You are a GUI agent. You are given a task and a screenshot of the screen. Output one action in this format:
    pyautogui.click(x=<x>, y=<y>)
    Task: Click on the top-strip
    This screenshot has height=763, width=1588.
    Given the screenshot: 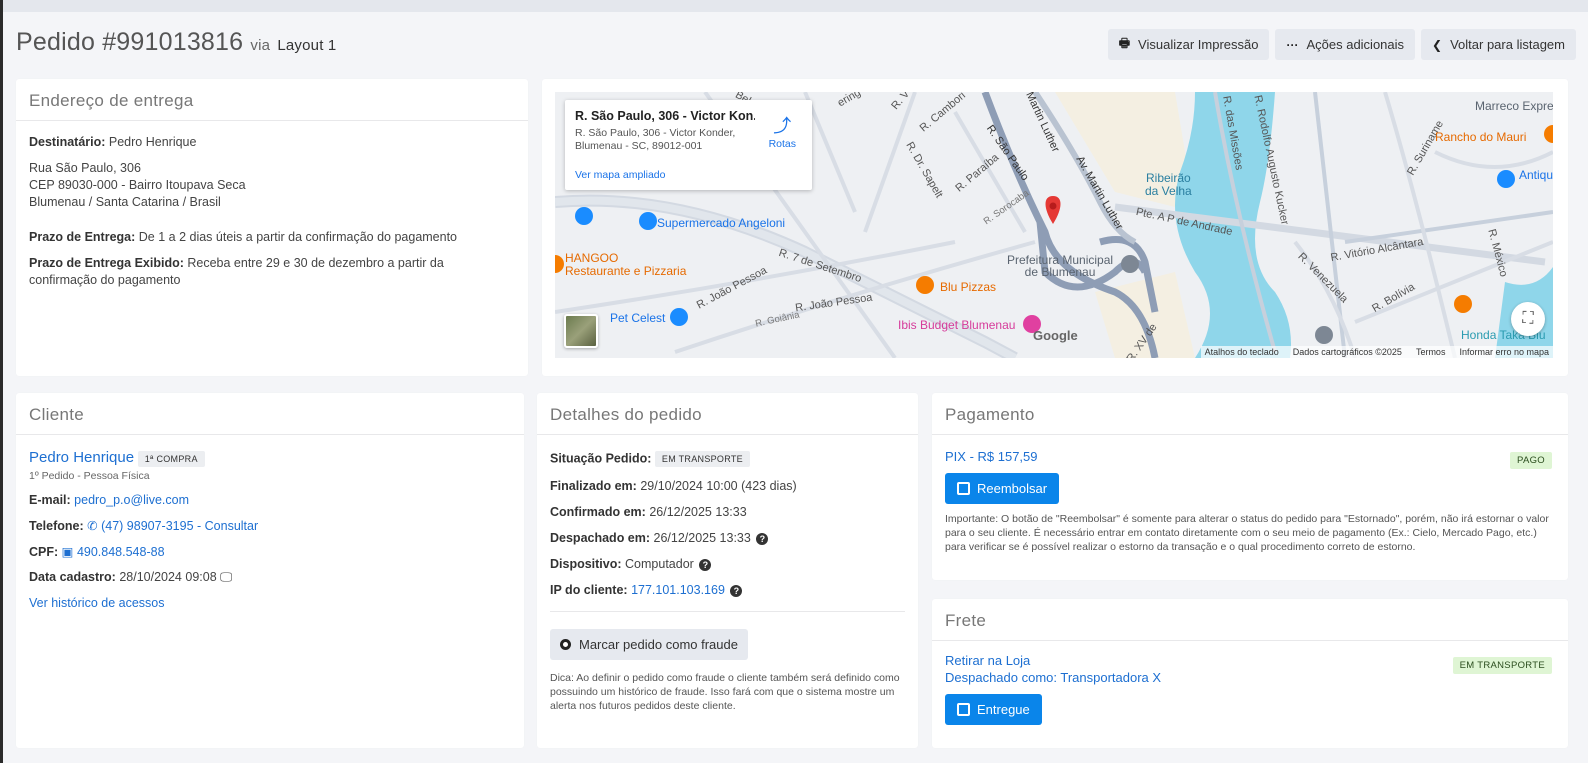 What is the action you would take?
    pyautogui.click(x=794, y=6)
    